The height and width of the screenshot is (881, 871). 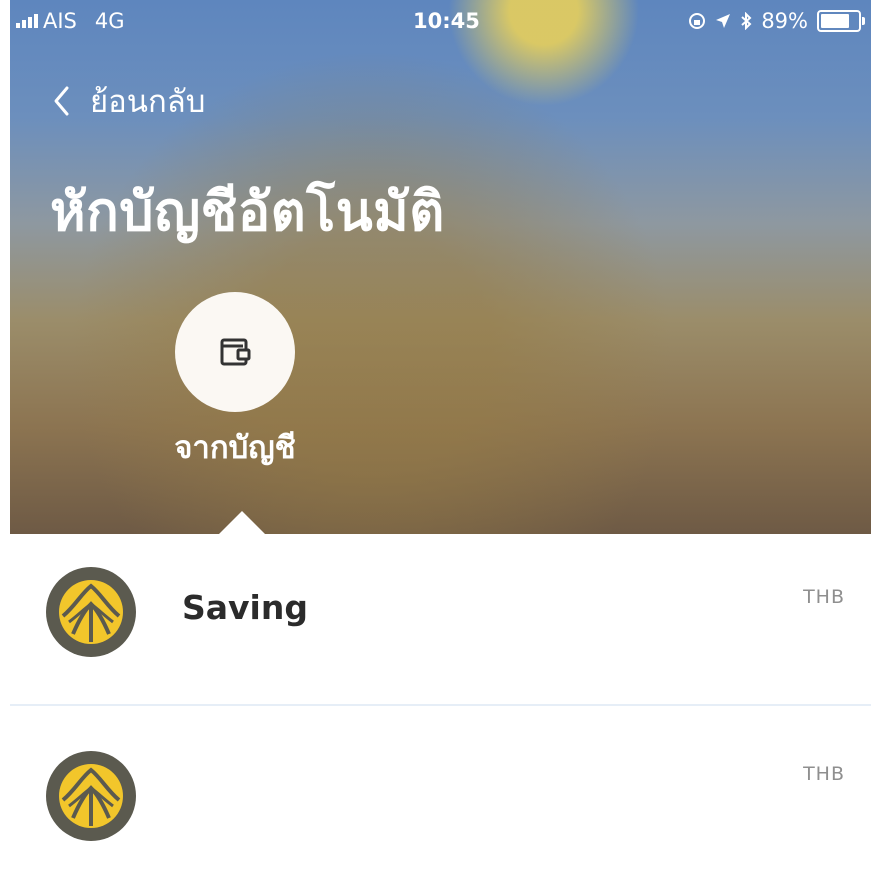 What do you see at coordinates (148, 102) in the screenshot?
I see `back-label: ย้อนกลับ` at bounding box center [148, 102].